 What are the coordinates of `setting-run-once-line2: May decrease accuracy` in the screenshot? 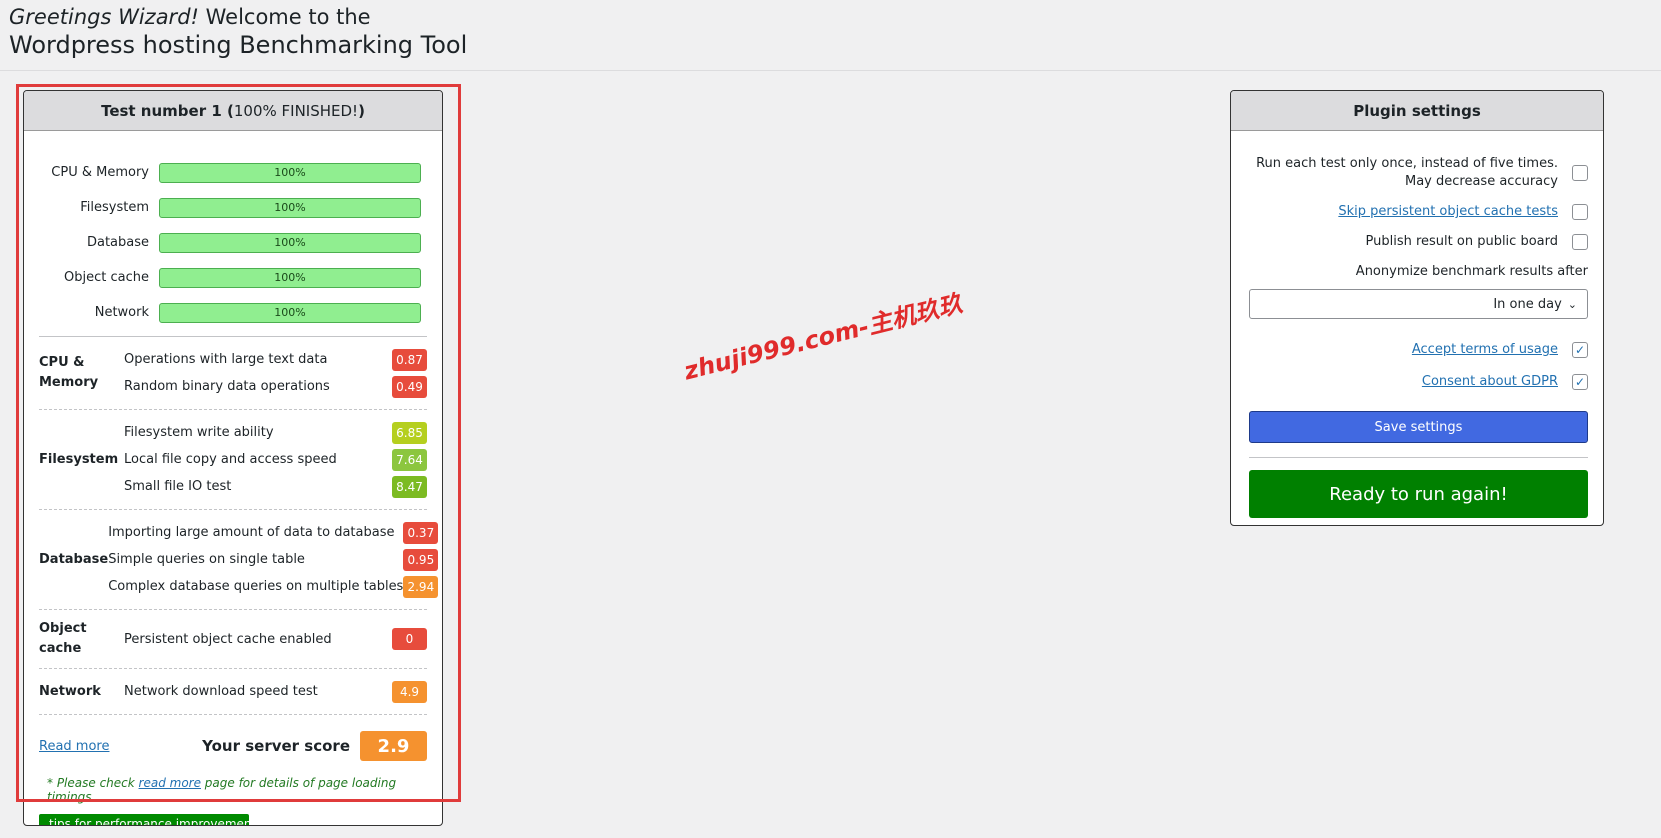 It's located at (1481, 181).